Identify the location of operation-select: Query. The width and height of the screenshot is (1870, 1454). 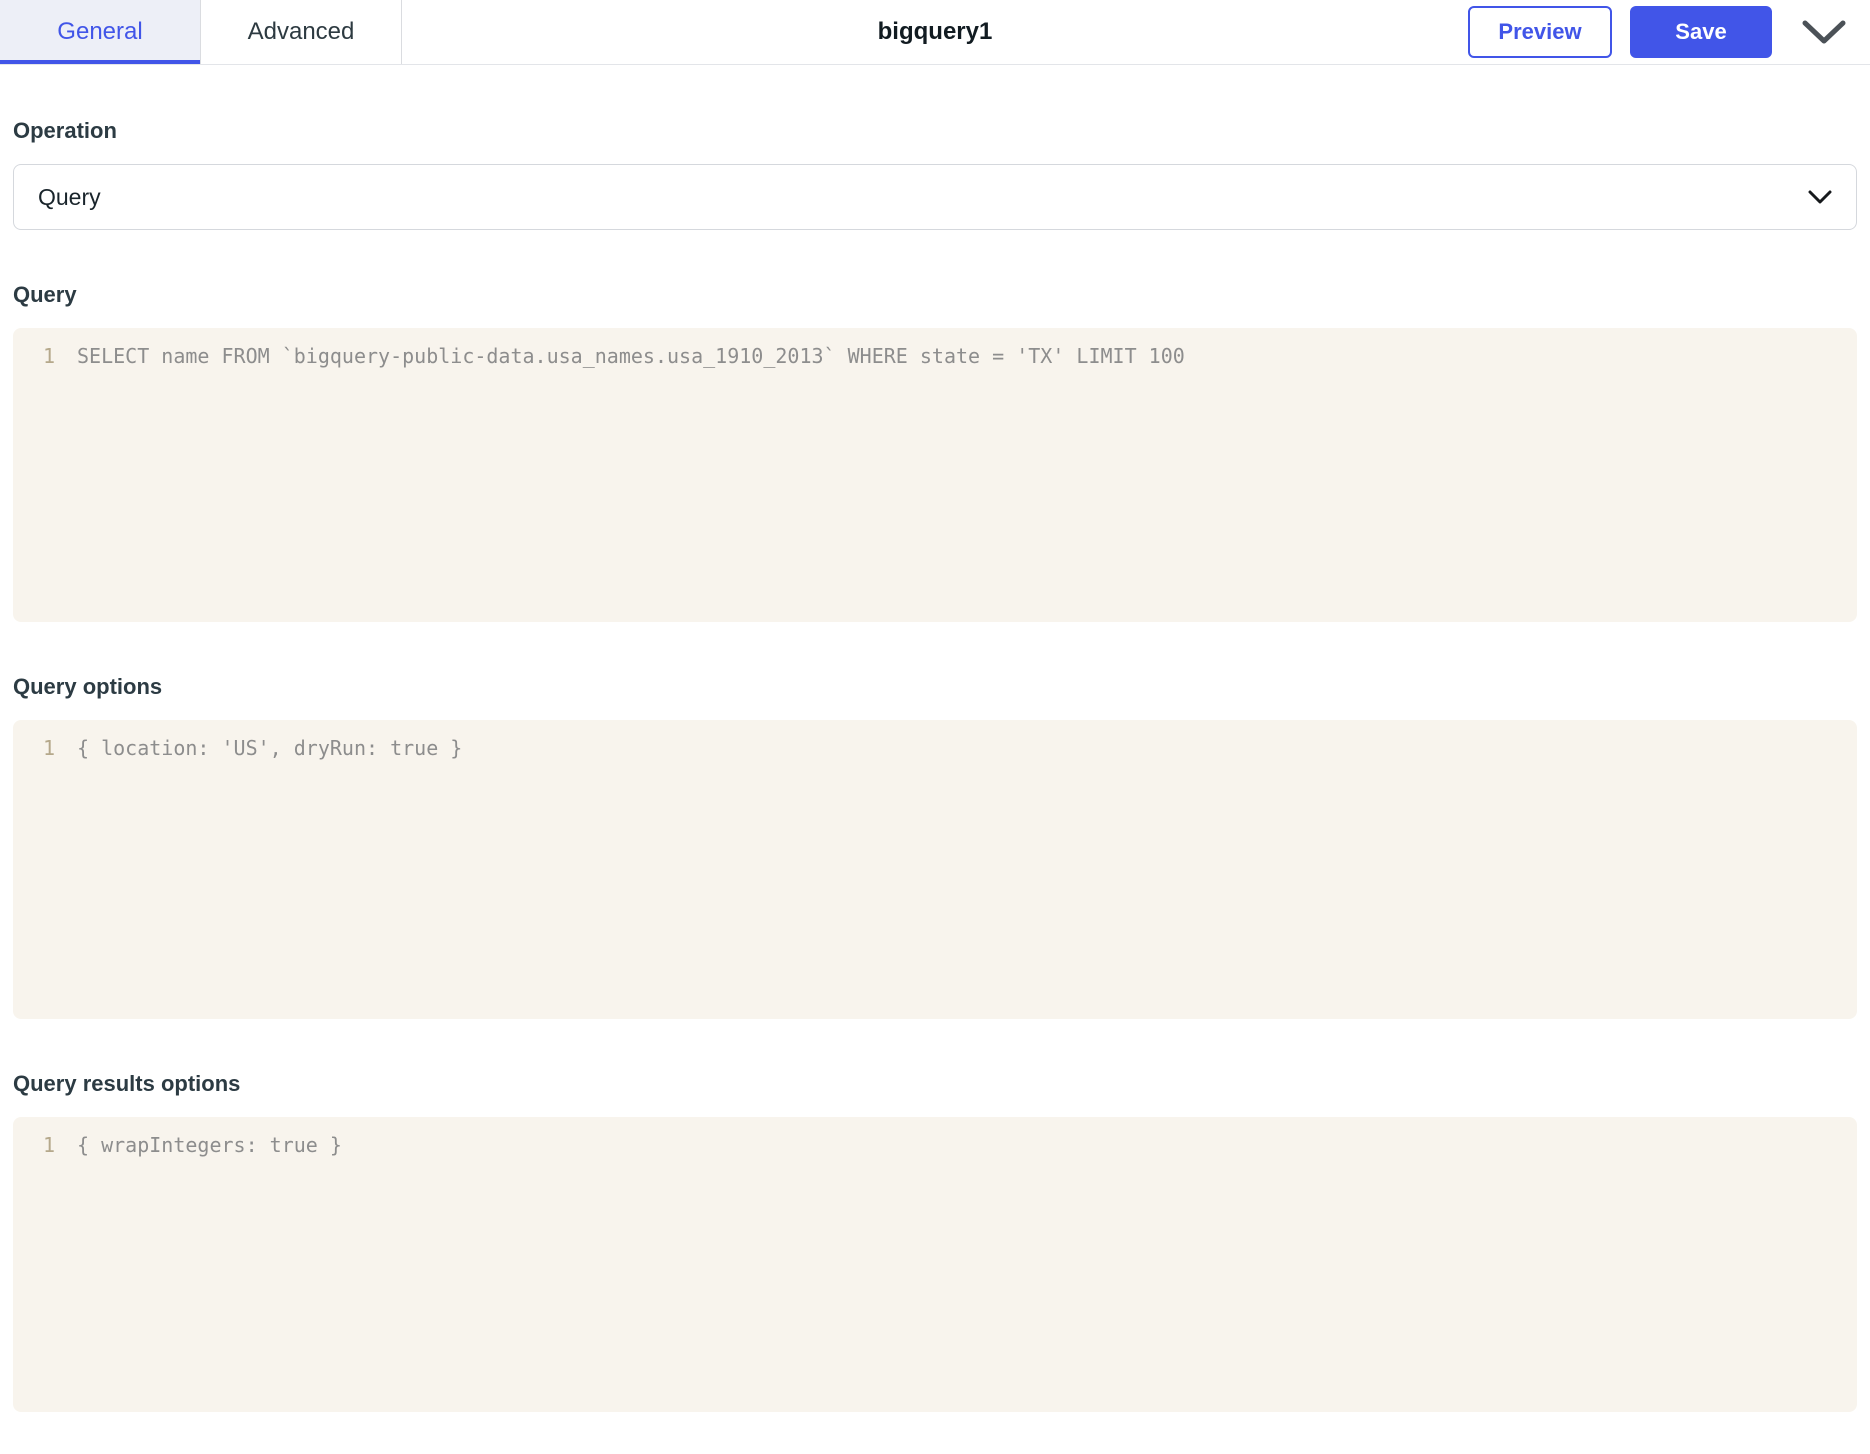
(935, 197).